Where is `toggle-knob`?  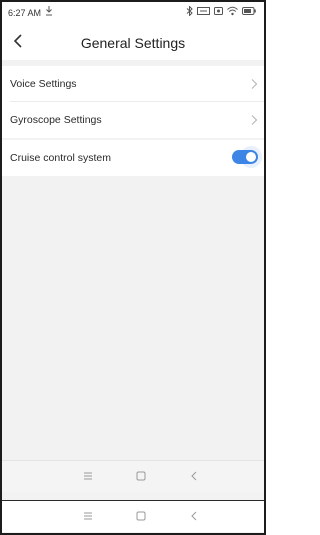
toggle-knob is located at coordinates (251, 157).